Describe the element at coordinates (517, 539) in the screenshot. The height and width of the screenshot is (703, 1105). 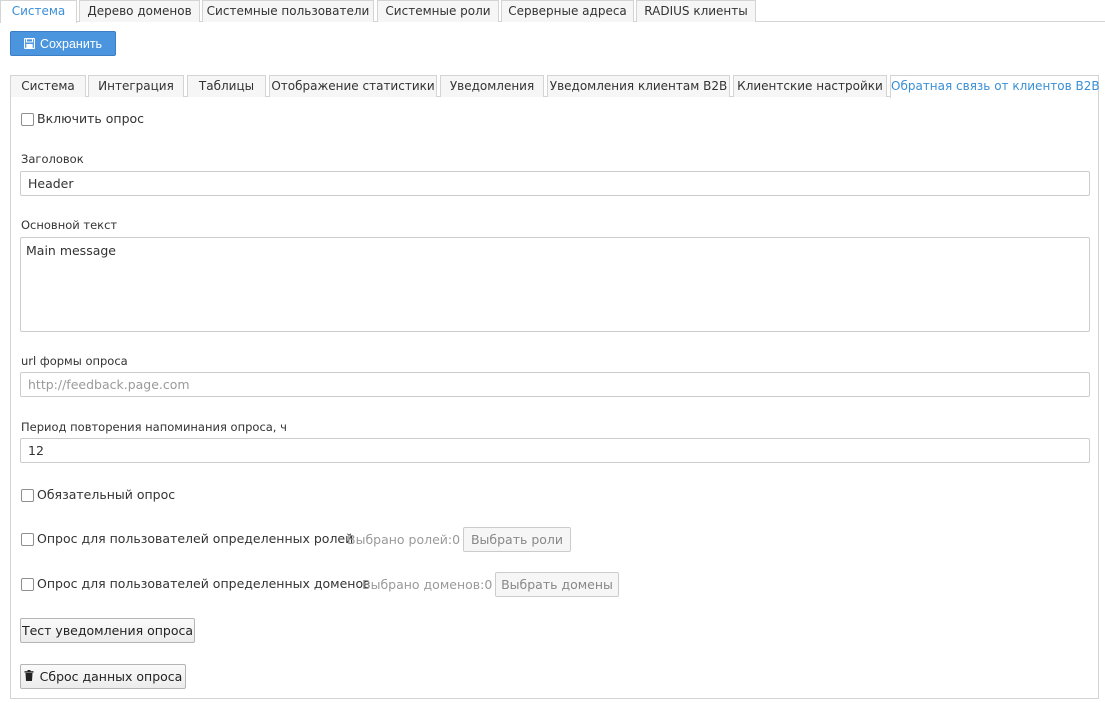
I see `select-roles-button: Выбрать роли` at that location.